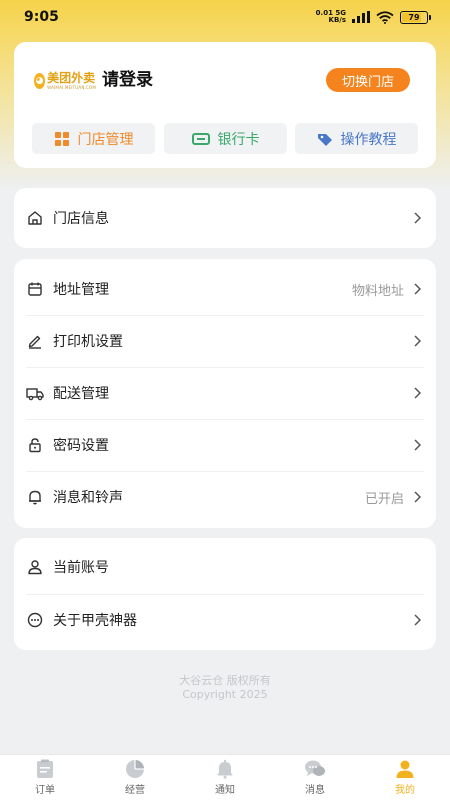 Image resolution: width=450 pixels, height=800 pixels. Describe the element at coordinates (71, 78) in the screenshot. I see `logo-text: 美团外卖` at that location.